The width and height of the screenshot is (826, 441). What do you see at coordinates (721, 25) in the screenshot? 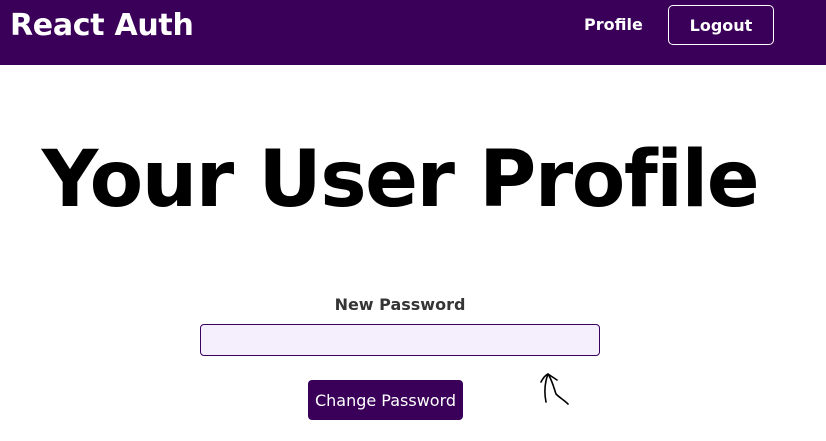
I see `logout-button: Logout` at bounding box center [721, 25].